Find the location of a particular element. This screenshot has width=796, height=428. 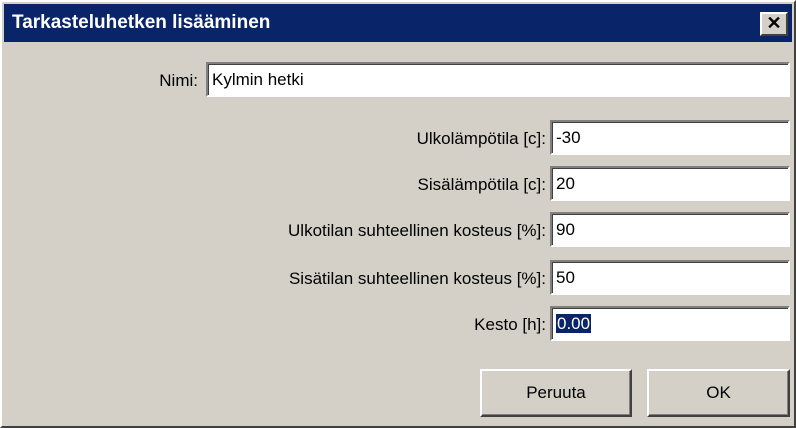

outdoor-humidity-input: 90 is located at coordinates (670, 229).